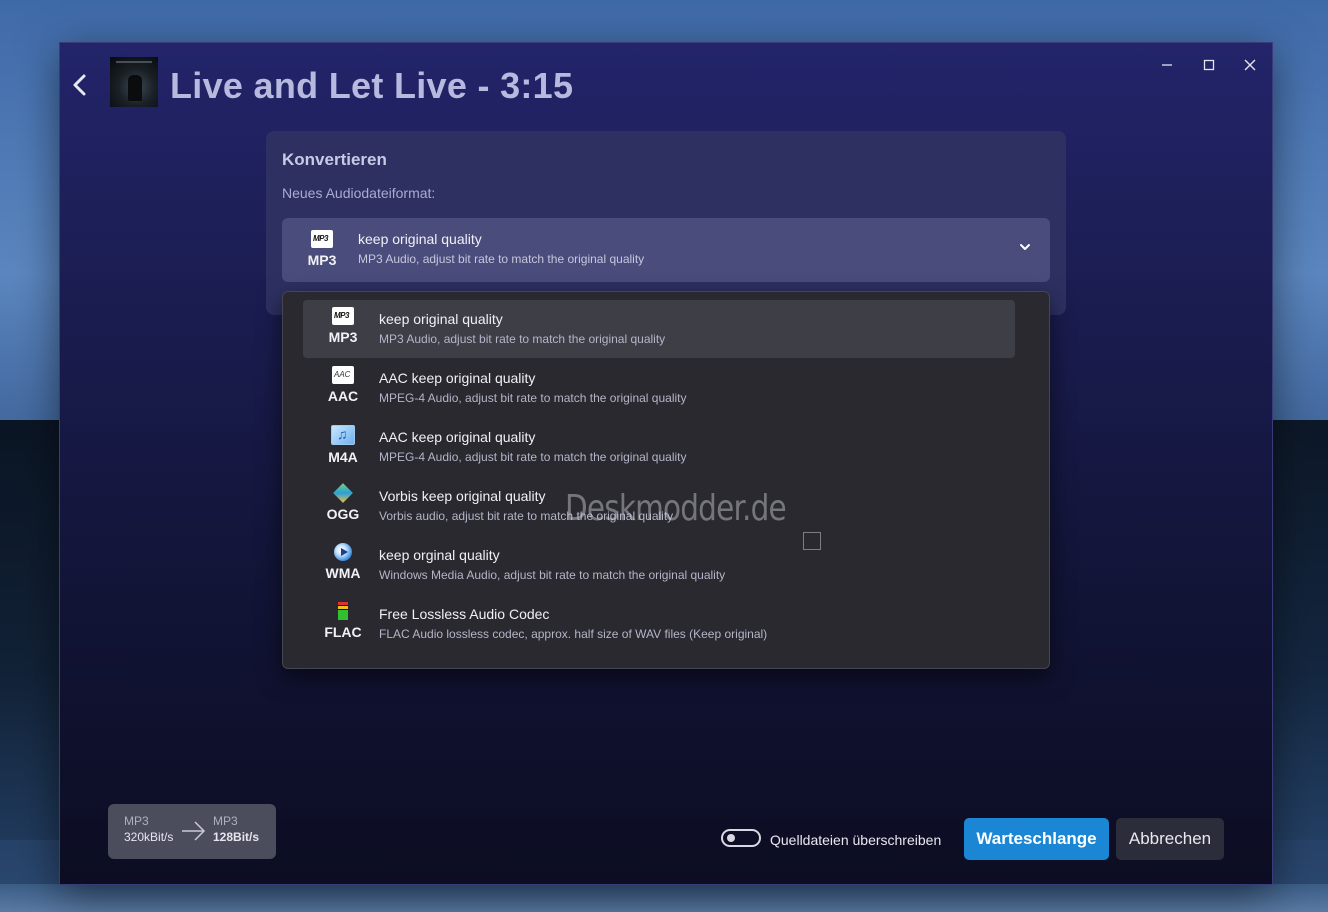 Image resolution: width=1328 pixels, height=912 pixels. What do you see at coordinates (343, 621) in the screenshot?
I see `format-badge: FLAC` at bounding box center [343, 621].